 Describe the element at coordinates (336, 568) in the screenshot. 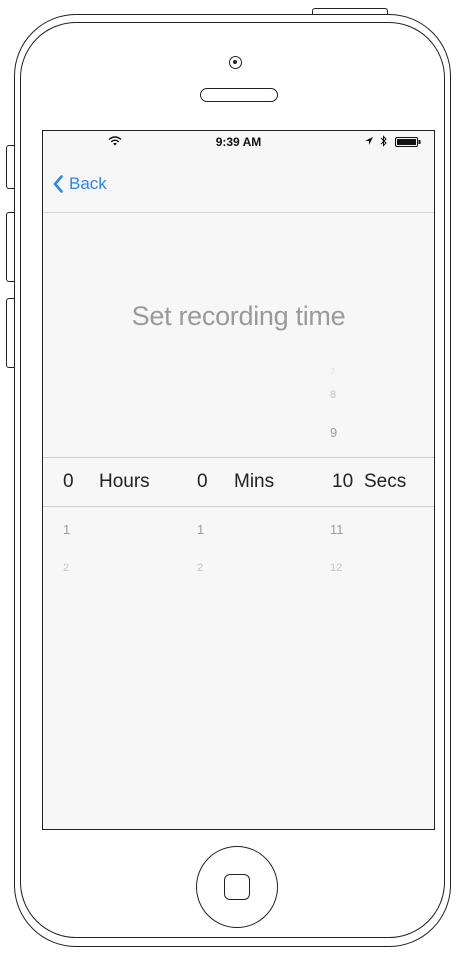

I see `secs-option-12: 12` at that location.